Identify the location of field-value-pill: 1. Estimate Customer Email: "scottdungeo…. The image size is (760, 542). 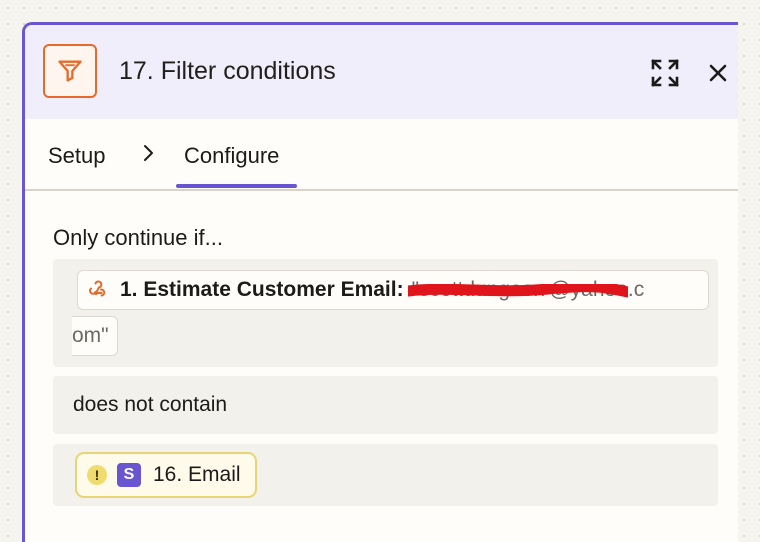
(393, 290).